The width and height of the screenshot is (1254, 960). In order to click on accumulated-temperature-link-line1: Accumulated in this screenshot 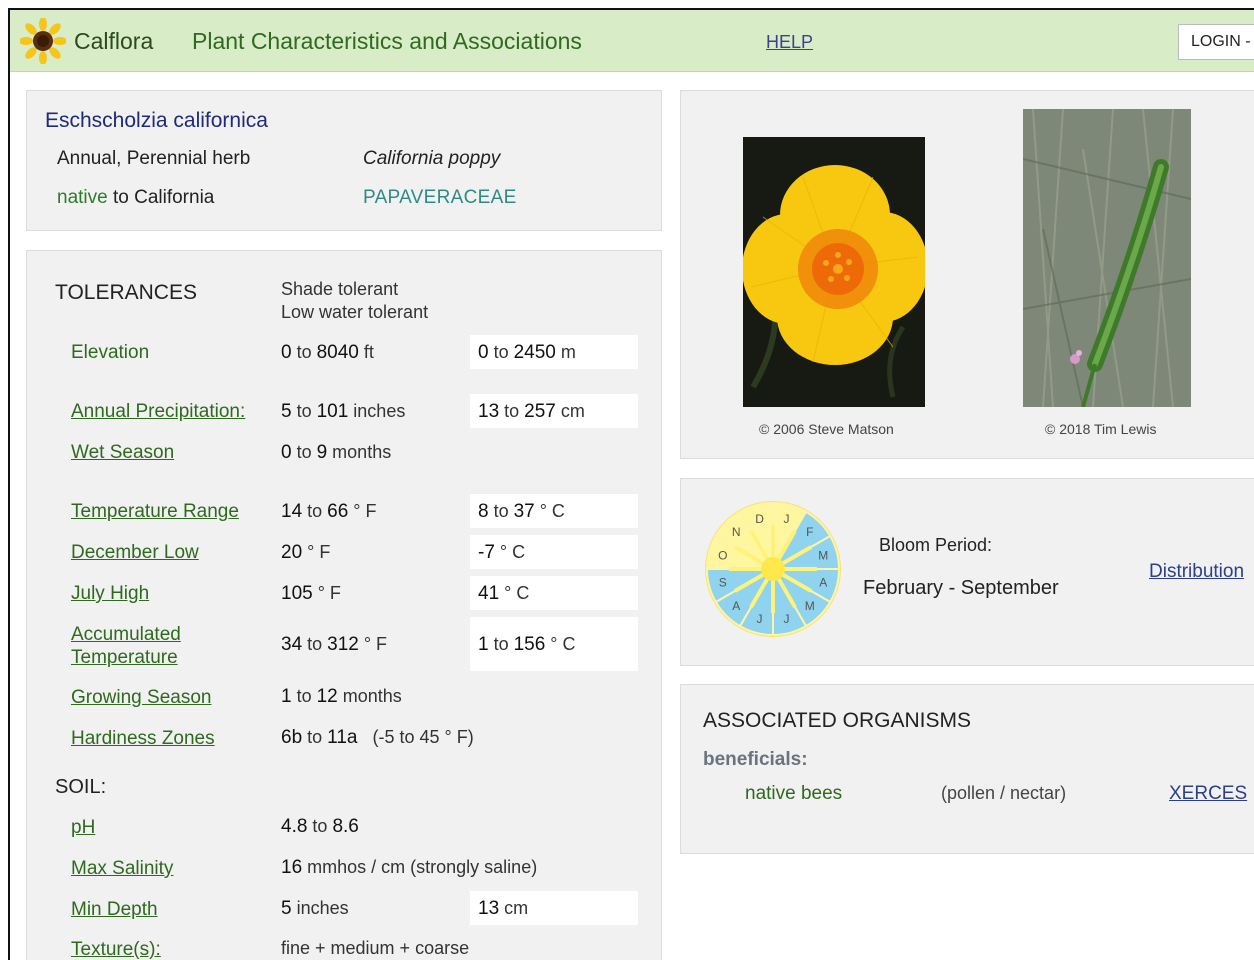, I will do `click(126, 635)`.